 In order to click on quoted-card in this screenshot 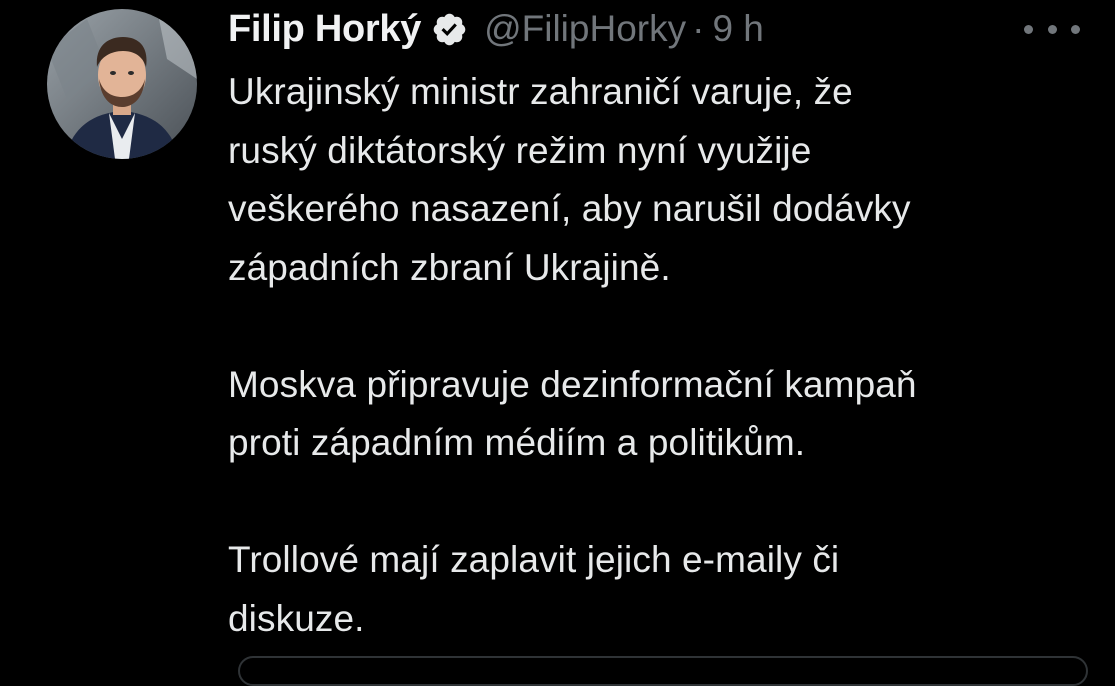, I will do `click(663, 671)`.